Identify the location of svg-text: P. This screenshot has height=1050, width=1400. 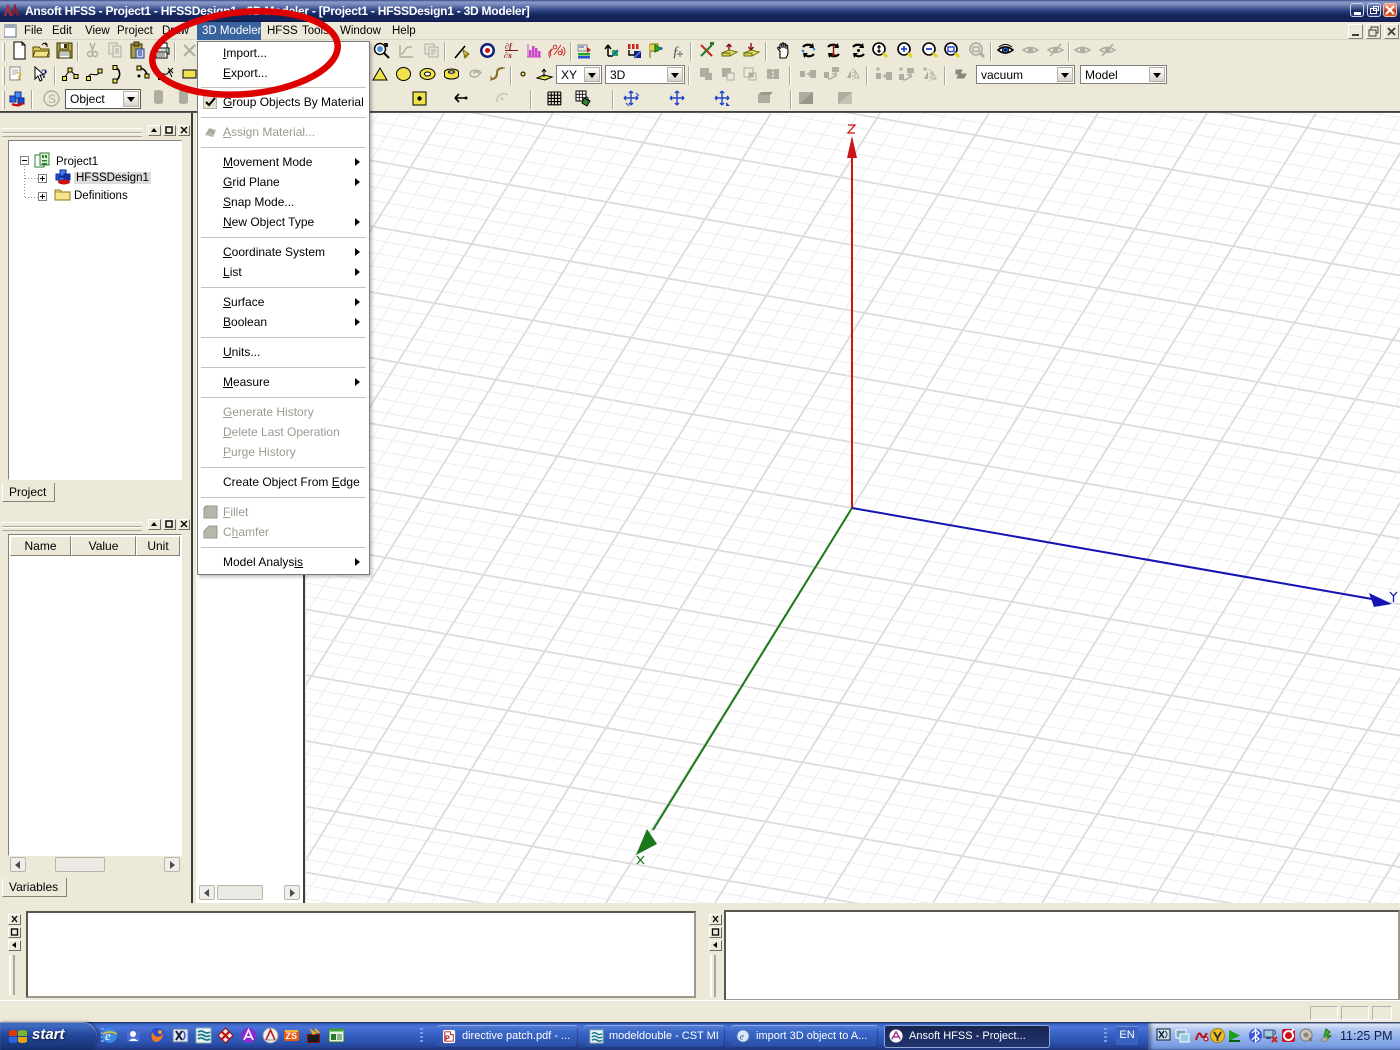
(447, 1037).